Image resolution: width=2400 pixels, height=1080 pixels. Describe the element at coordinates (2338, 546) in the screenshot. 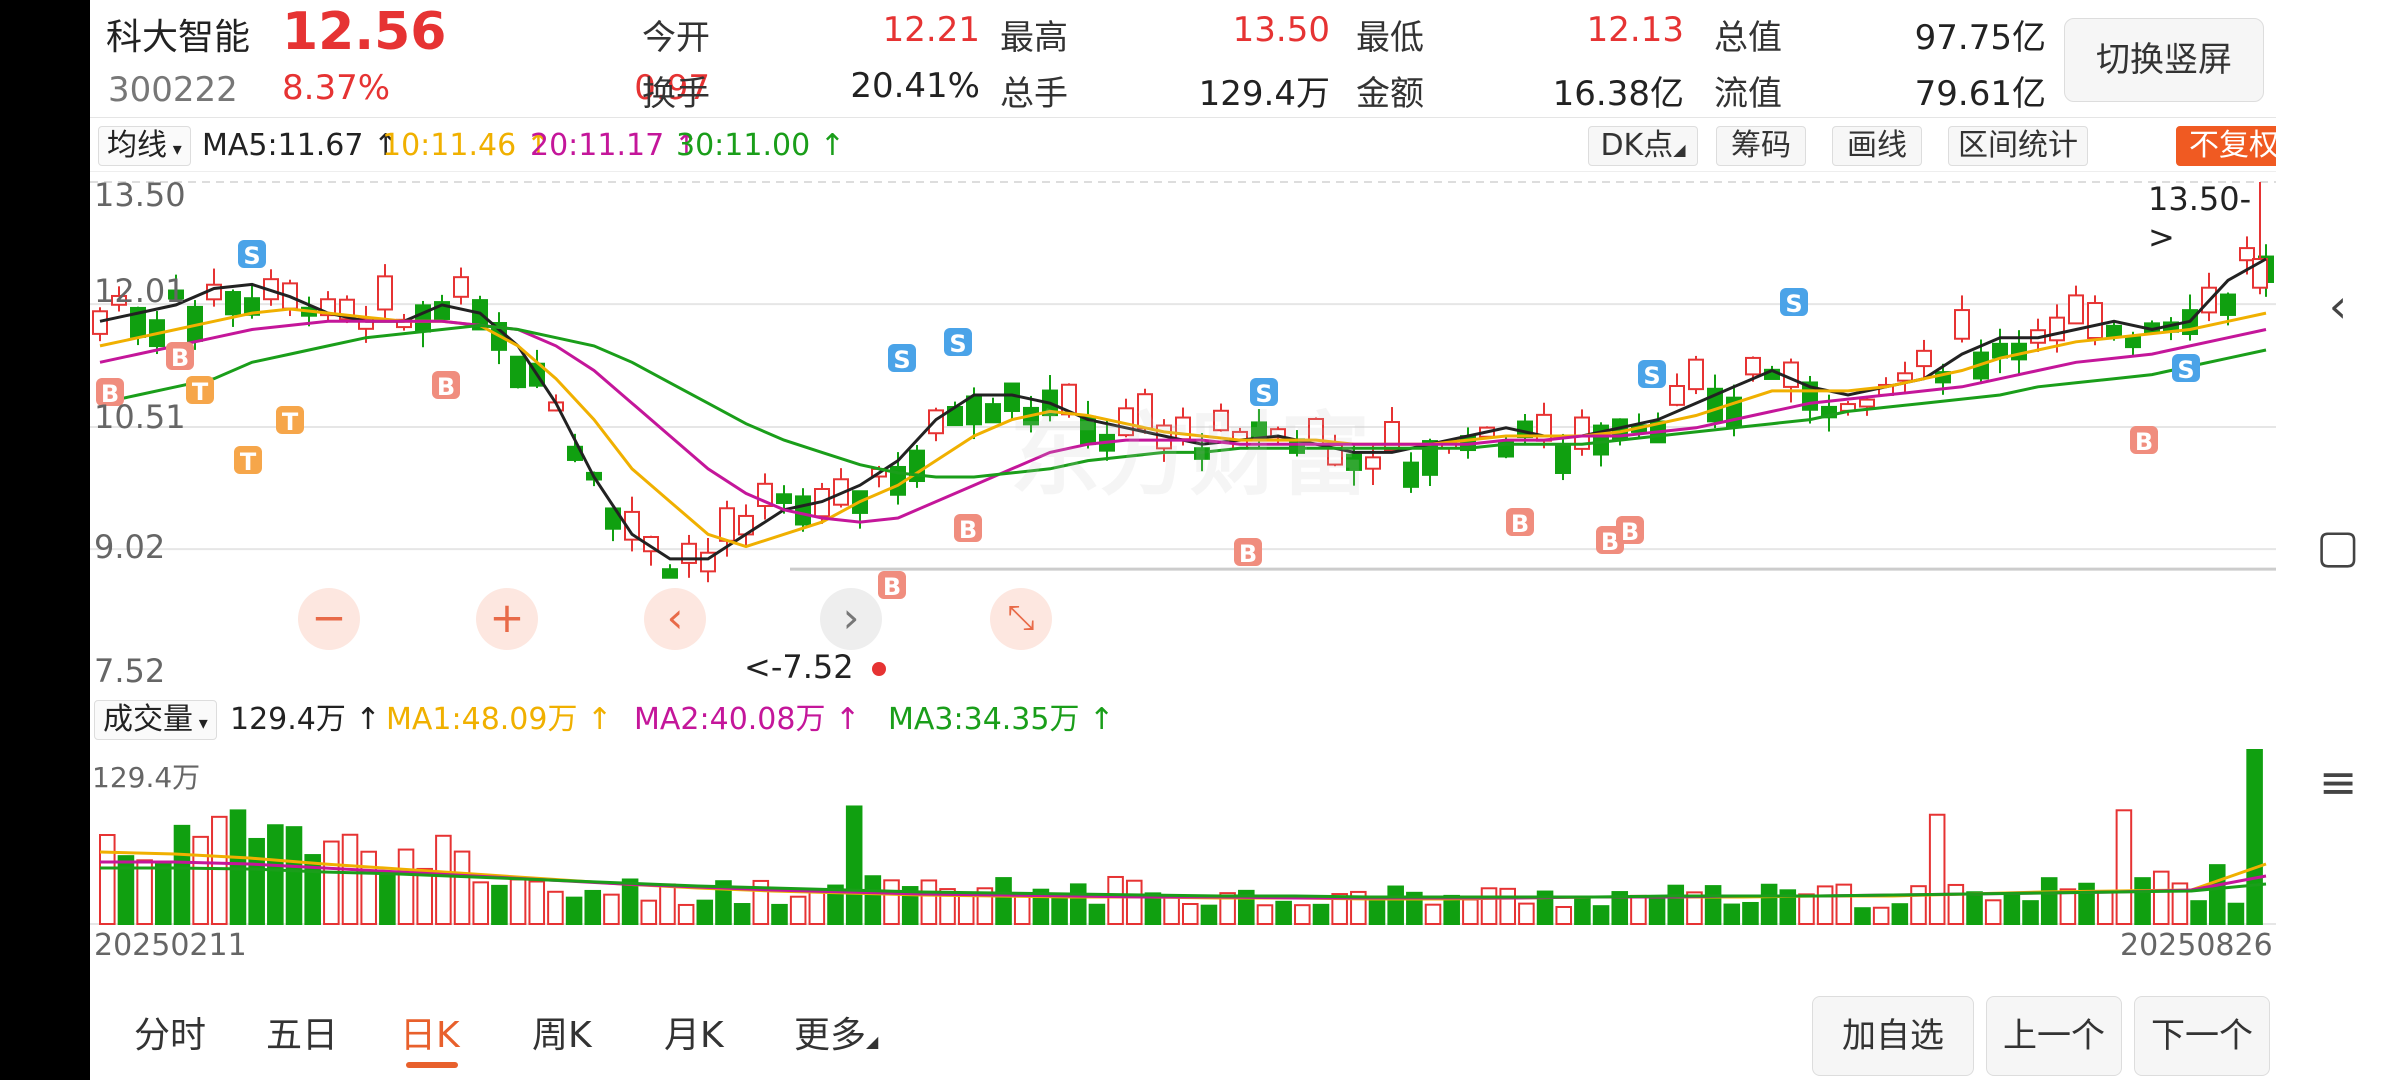

I see `recent-apps-icon: ▢` at that location.